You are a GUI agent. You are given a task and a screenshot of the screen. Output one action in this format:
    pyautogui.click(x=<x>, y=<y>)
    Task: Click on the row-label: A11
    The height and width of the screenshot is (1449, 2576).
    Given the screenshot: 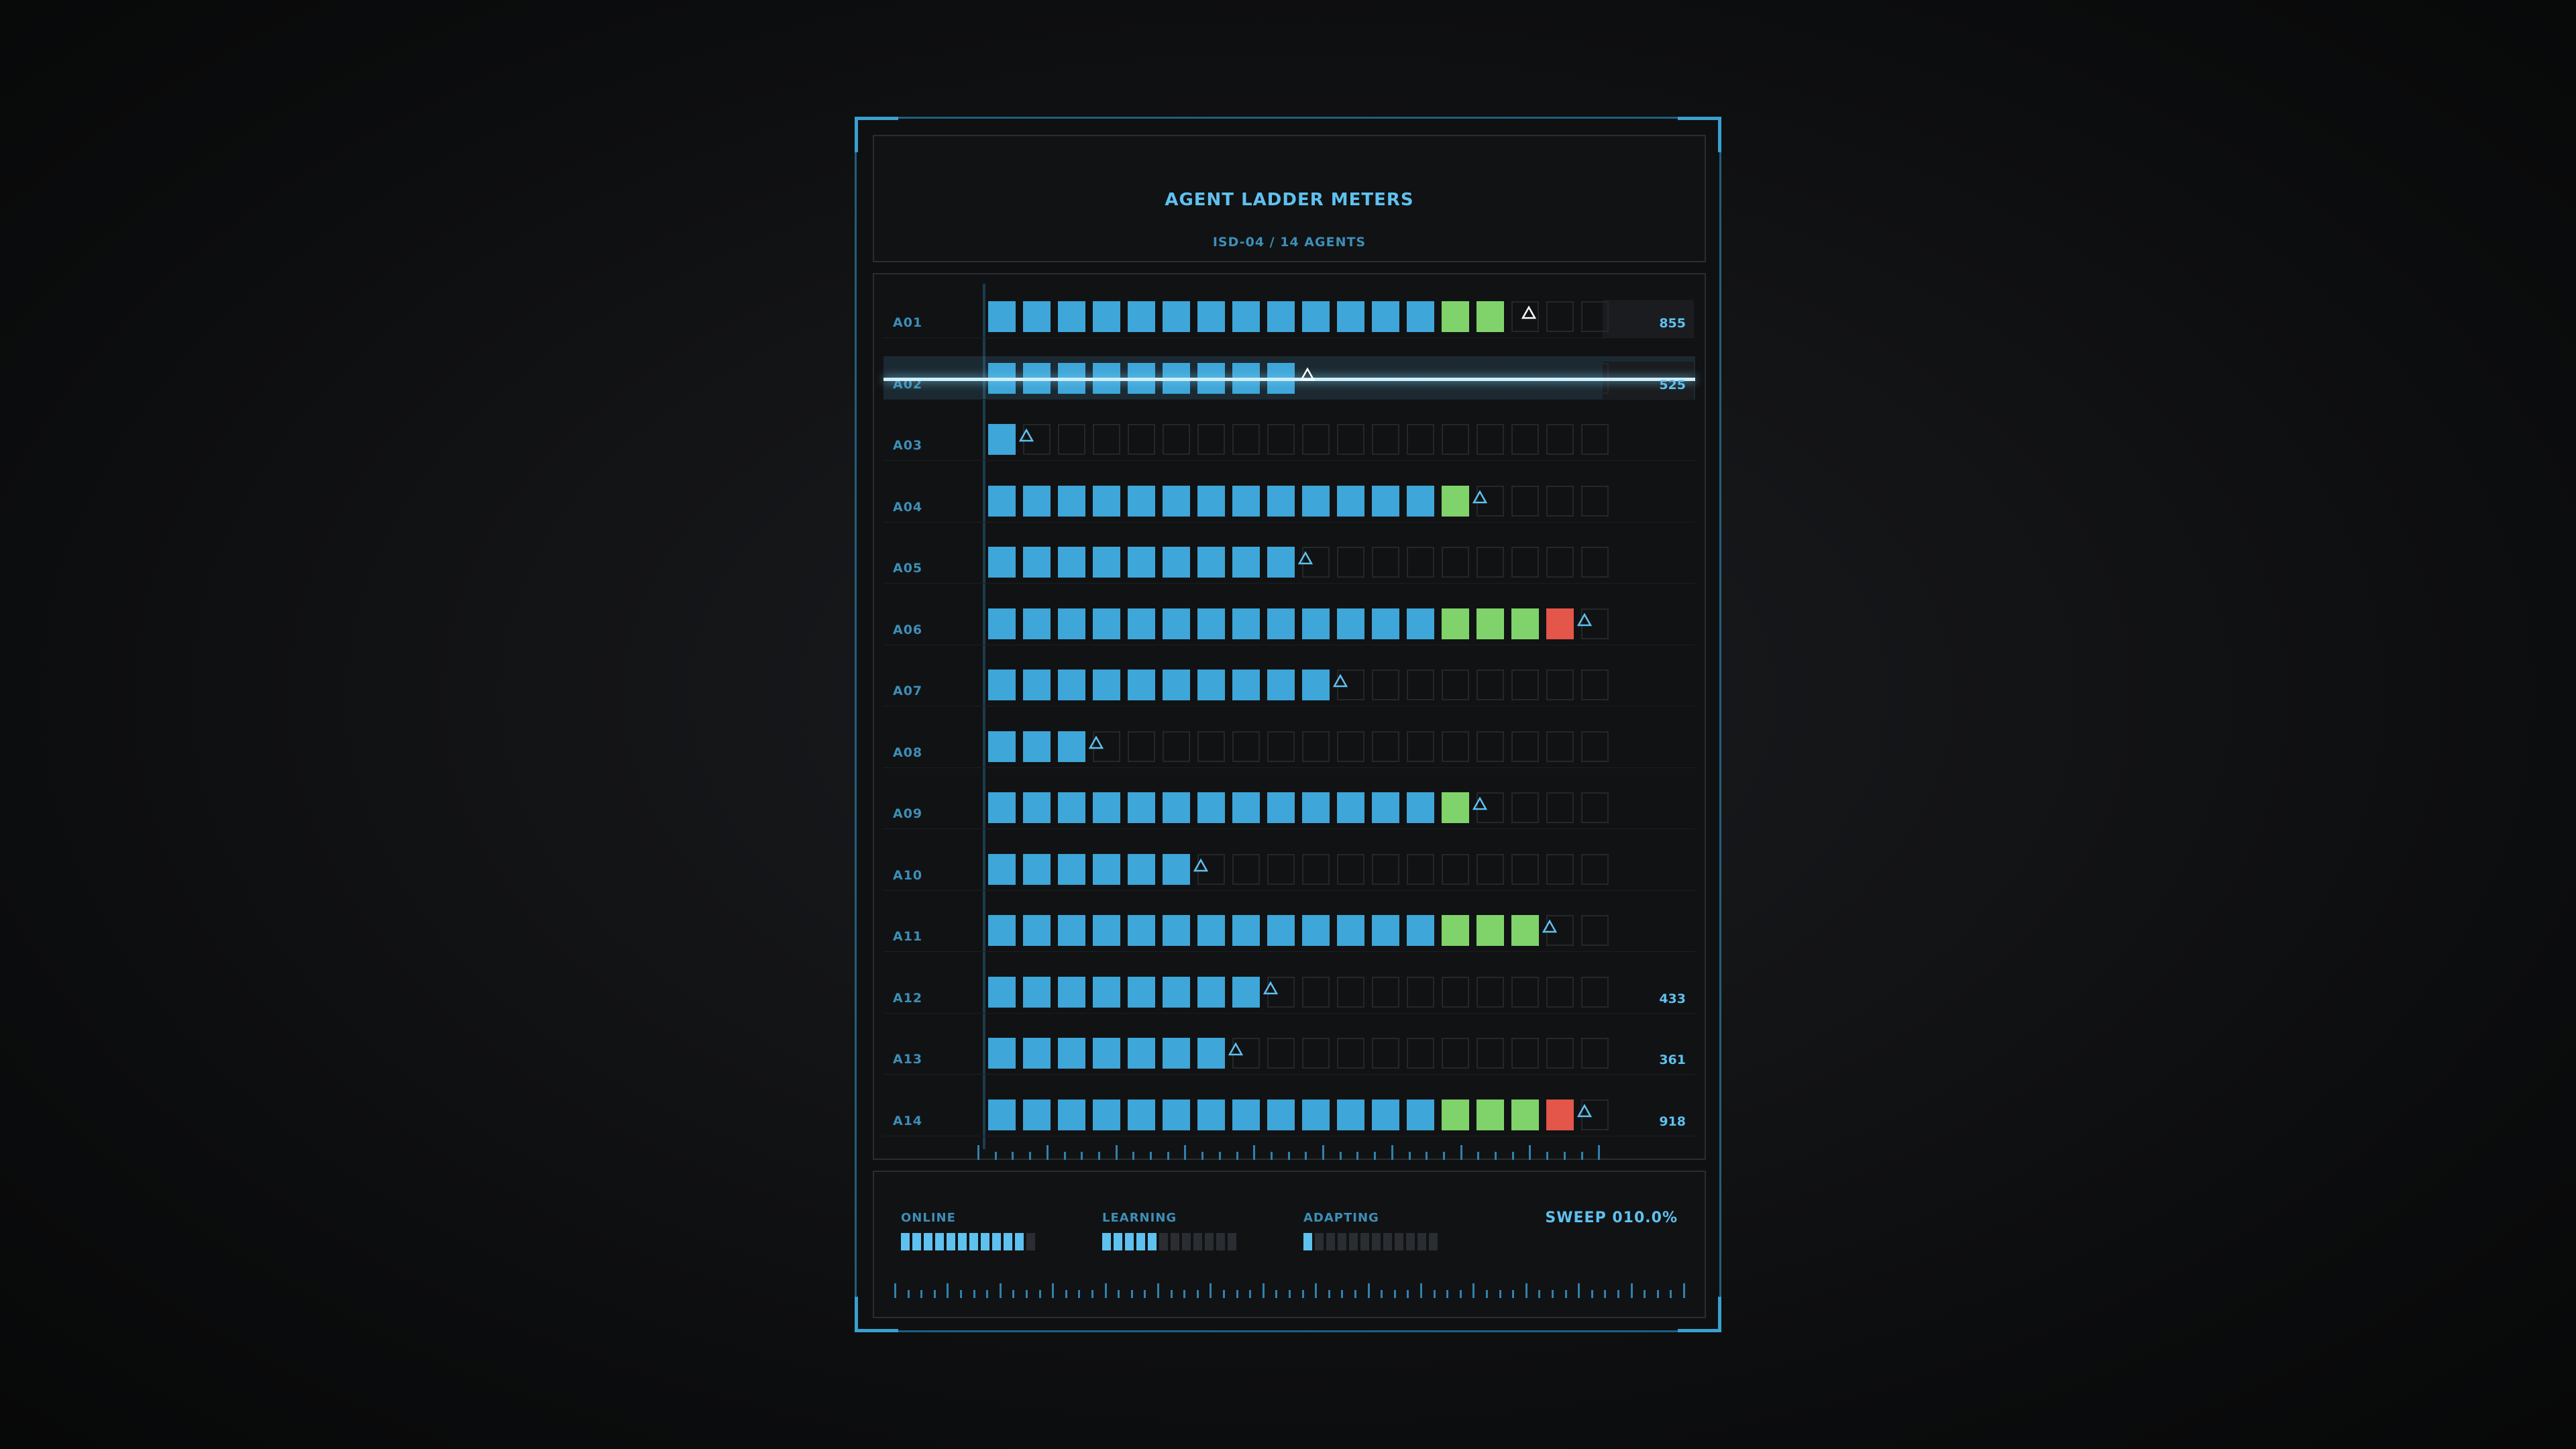 What is the action you would take?
    pyautogui.click(x=908, y=936)
    